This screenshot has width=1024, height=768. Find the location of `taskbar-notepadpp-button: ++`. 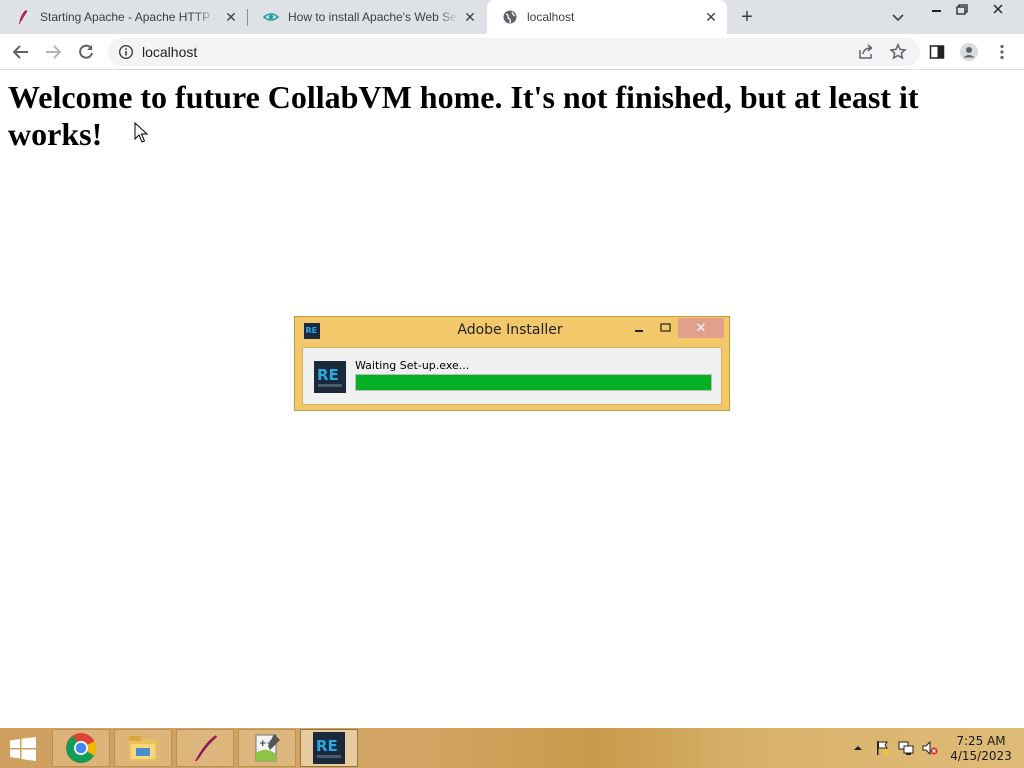

taskbar-notepadpp-button: ++ is located at coordinates (267, 748).